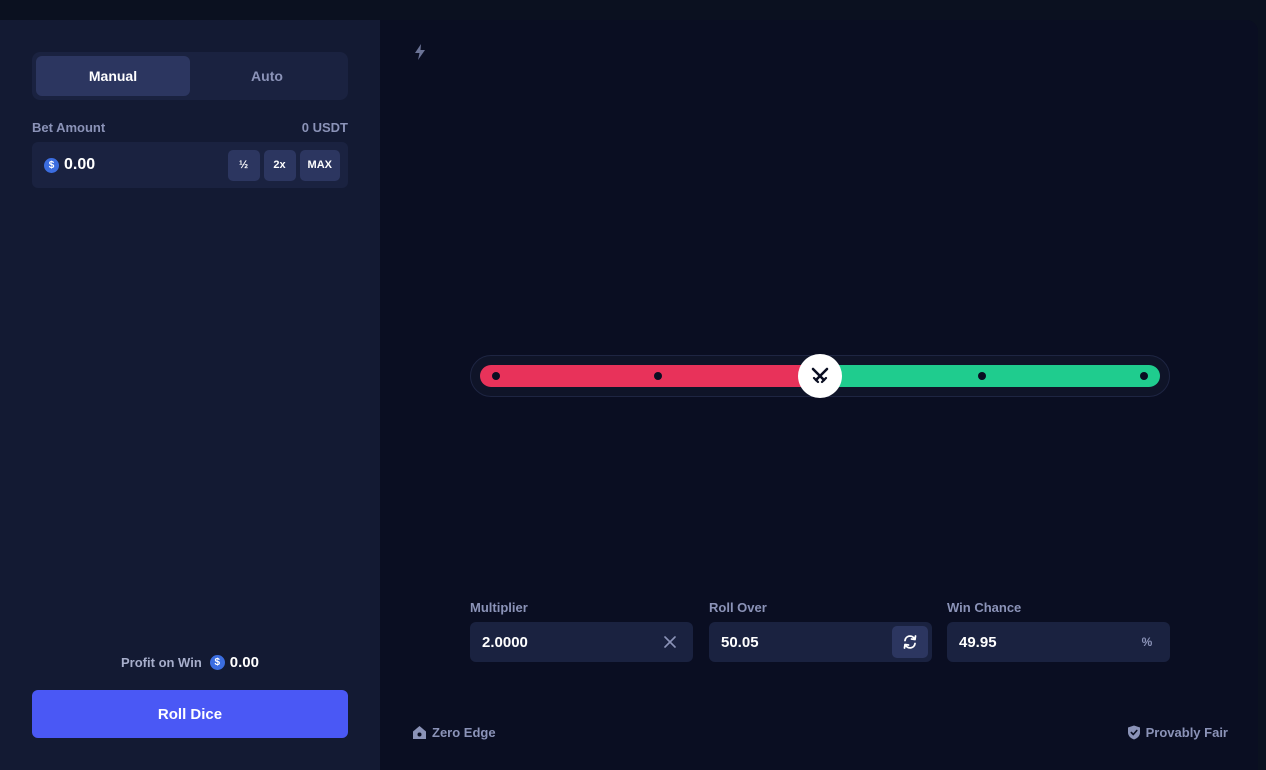 The height and width of the screenshot is (770, 1266). Describe the element at coordinates (464, 732) in the screenshot. I see `zero-edge-label: Zero Edge` at that location.